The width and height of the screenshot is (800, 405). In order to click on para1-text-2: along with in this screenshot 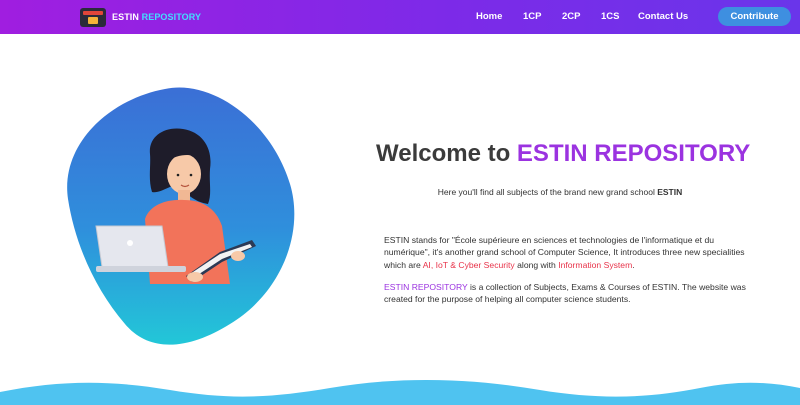, I will do `click(536, 264)`.